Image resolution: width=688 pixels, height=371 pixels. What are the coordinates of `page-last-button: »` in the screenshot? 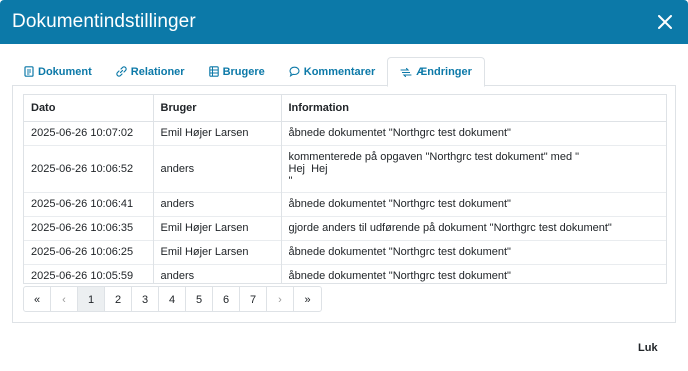 It's located at (307, 299).